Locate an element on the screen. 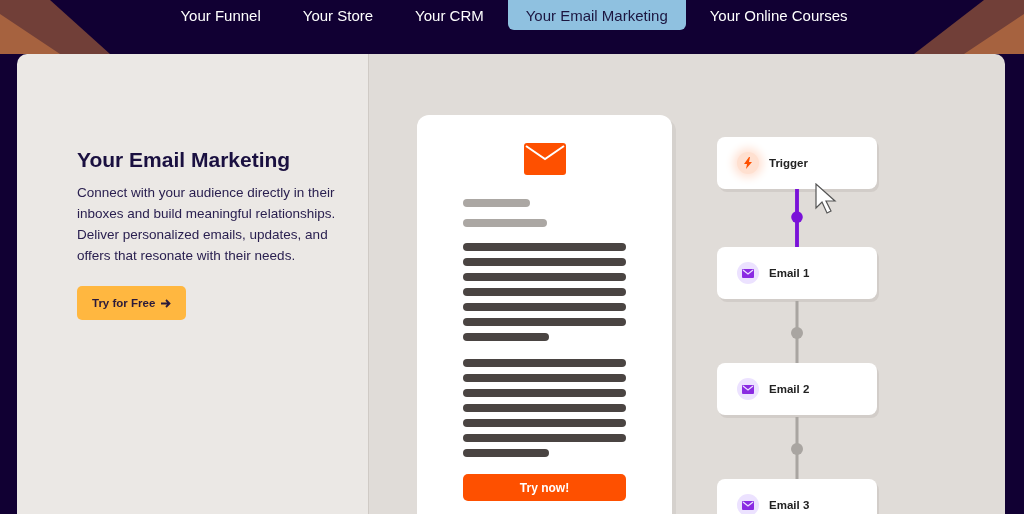 This screenshot has width=1024, height=514. try-for-free-button: Try for Free is located at coordinates (132, 303).